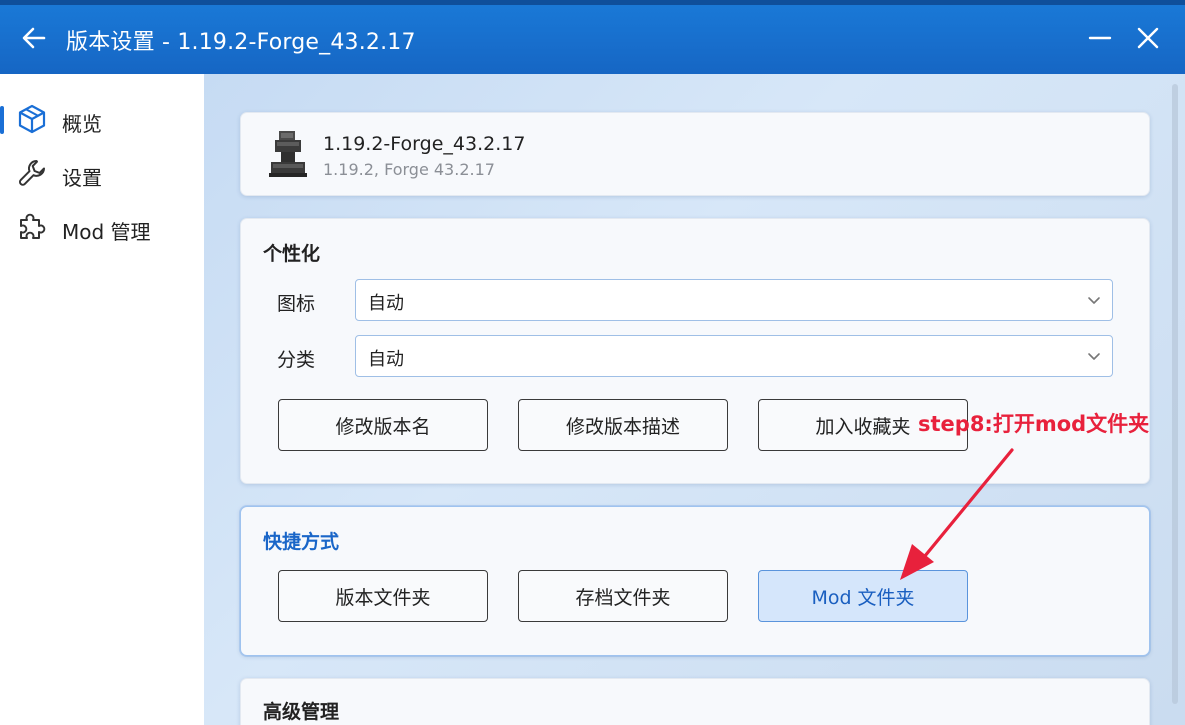 The width and height of the screenshot is (1185, 725). I want to click on wrench-icon, so click(31, 173).